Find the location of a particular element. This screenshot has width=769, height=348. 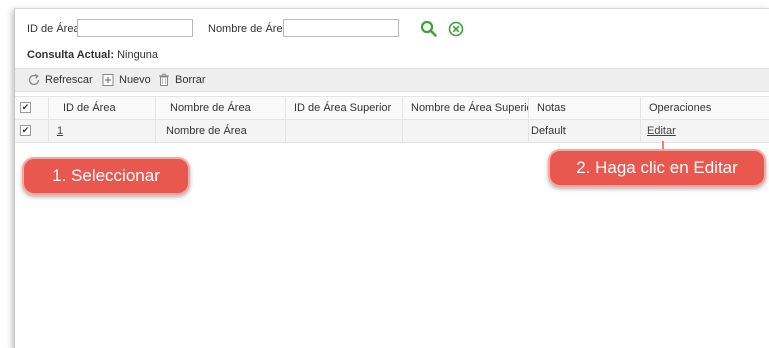

row-checkbox: ✔ is located at coordinates (25, 130).